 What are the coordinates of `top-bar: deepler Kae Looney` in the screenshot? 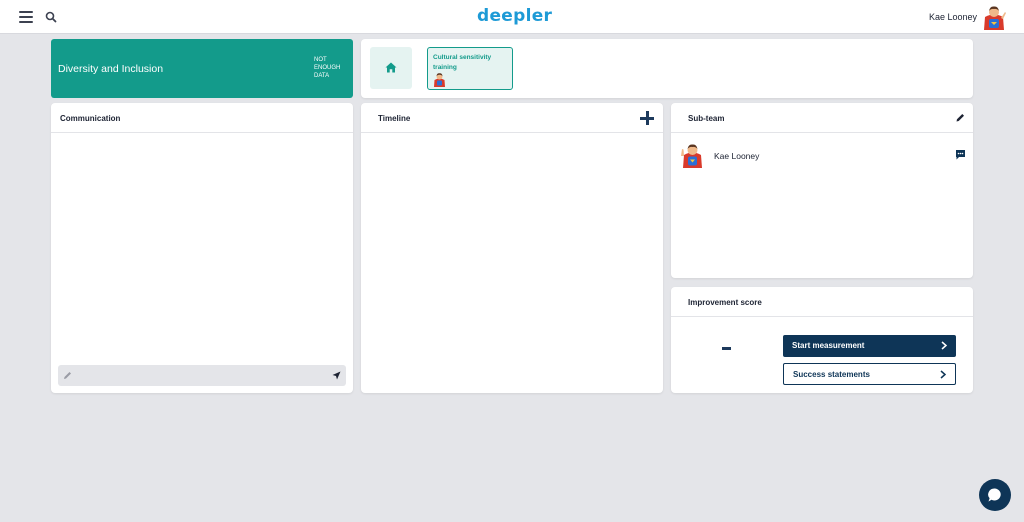 It's located at (512, 17).